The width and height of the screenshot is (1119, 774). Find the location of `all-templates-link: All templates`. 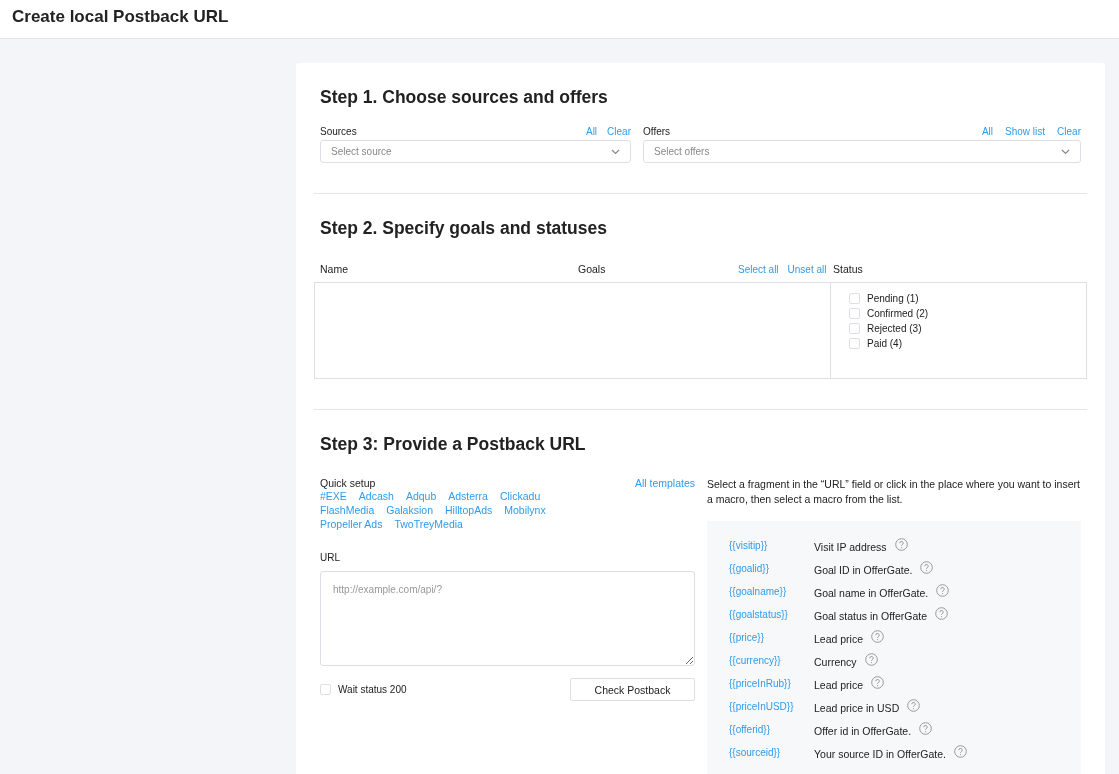

all-templates-link: All templates is located at coordinates (664, 483).